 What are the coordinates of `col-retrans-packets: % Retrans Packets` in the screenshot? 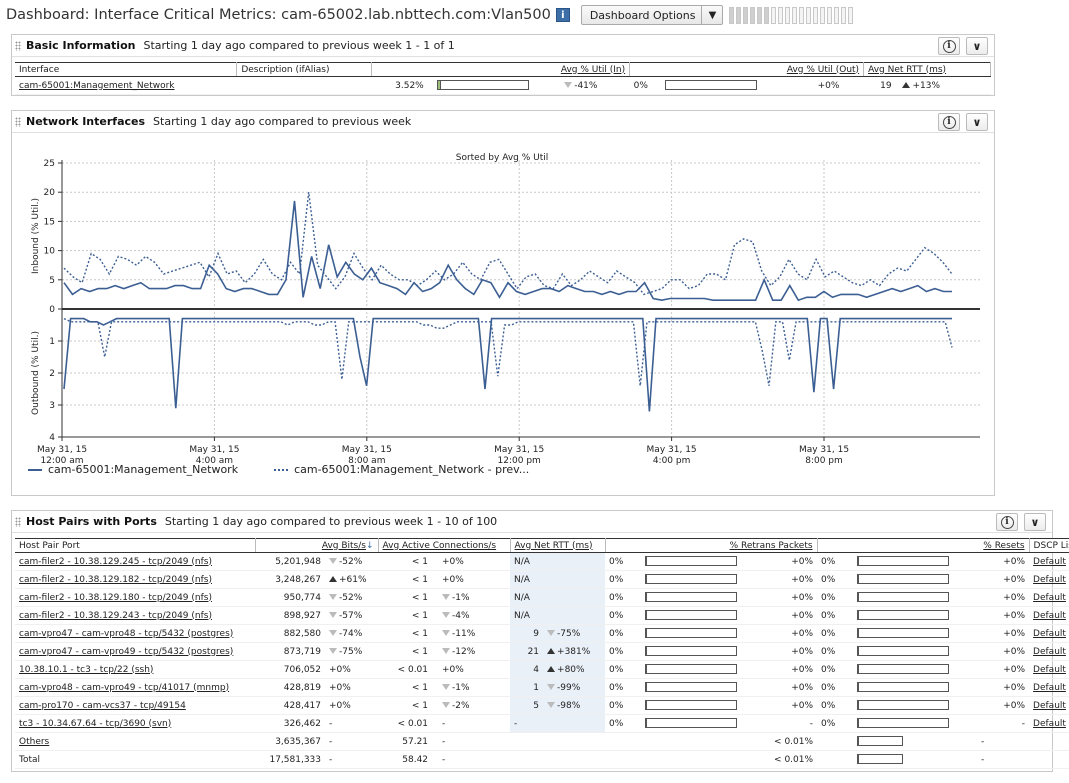 It's located at (711, 545).